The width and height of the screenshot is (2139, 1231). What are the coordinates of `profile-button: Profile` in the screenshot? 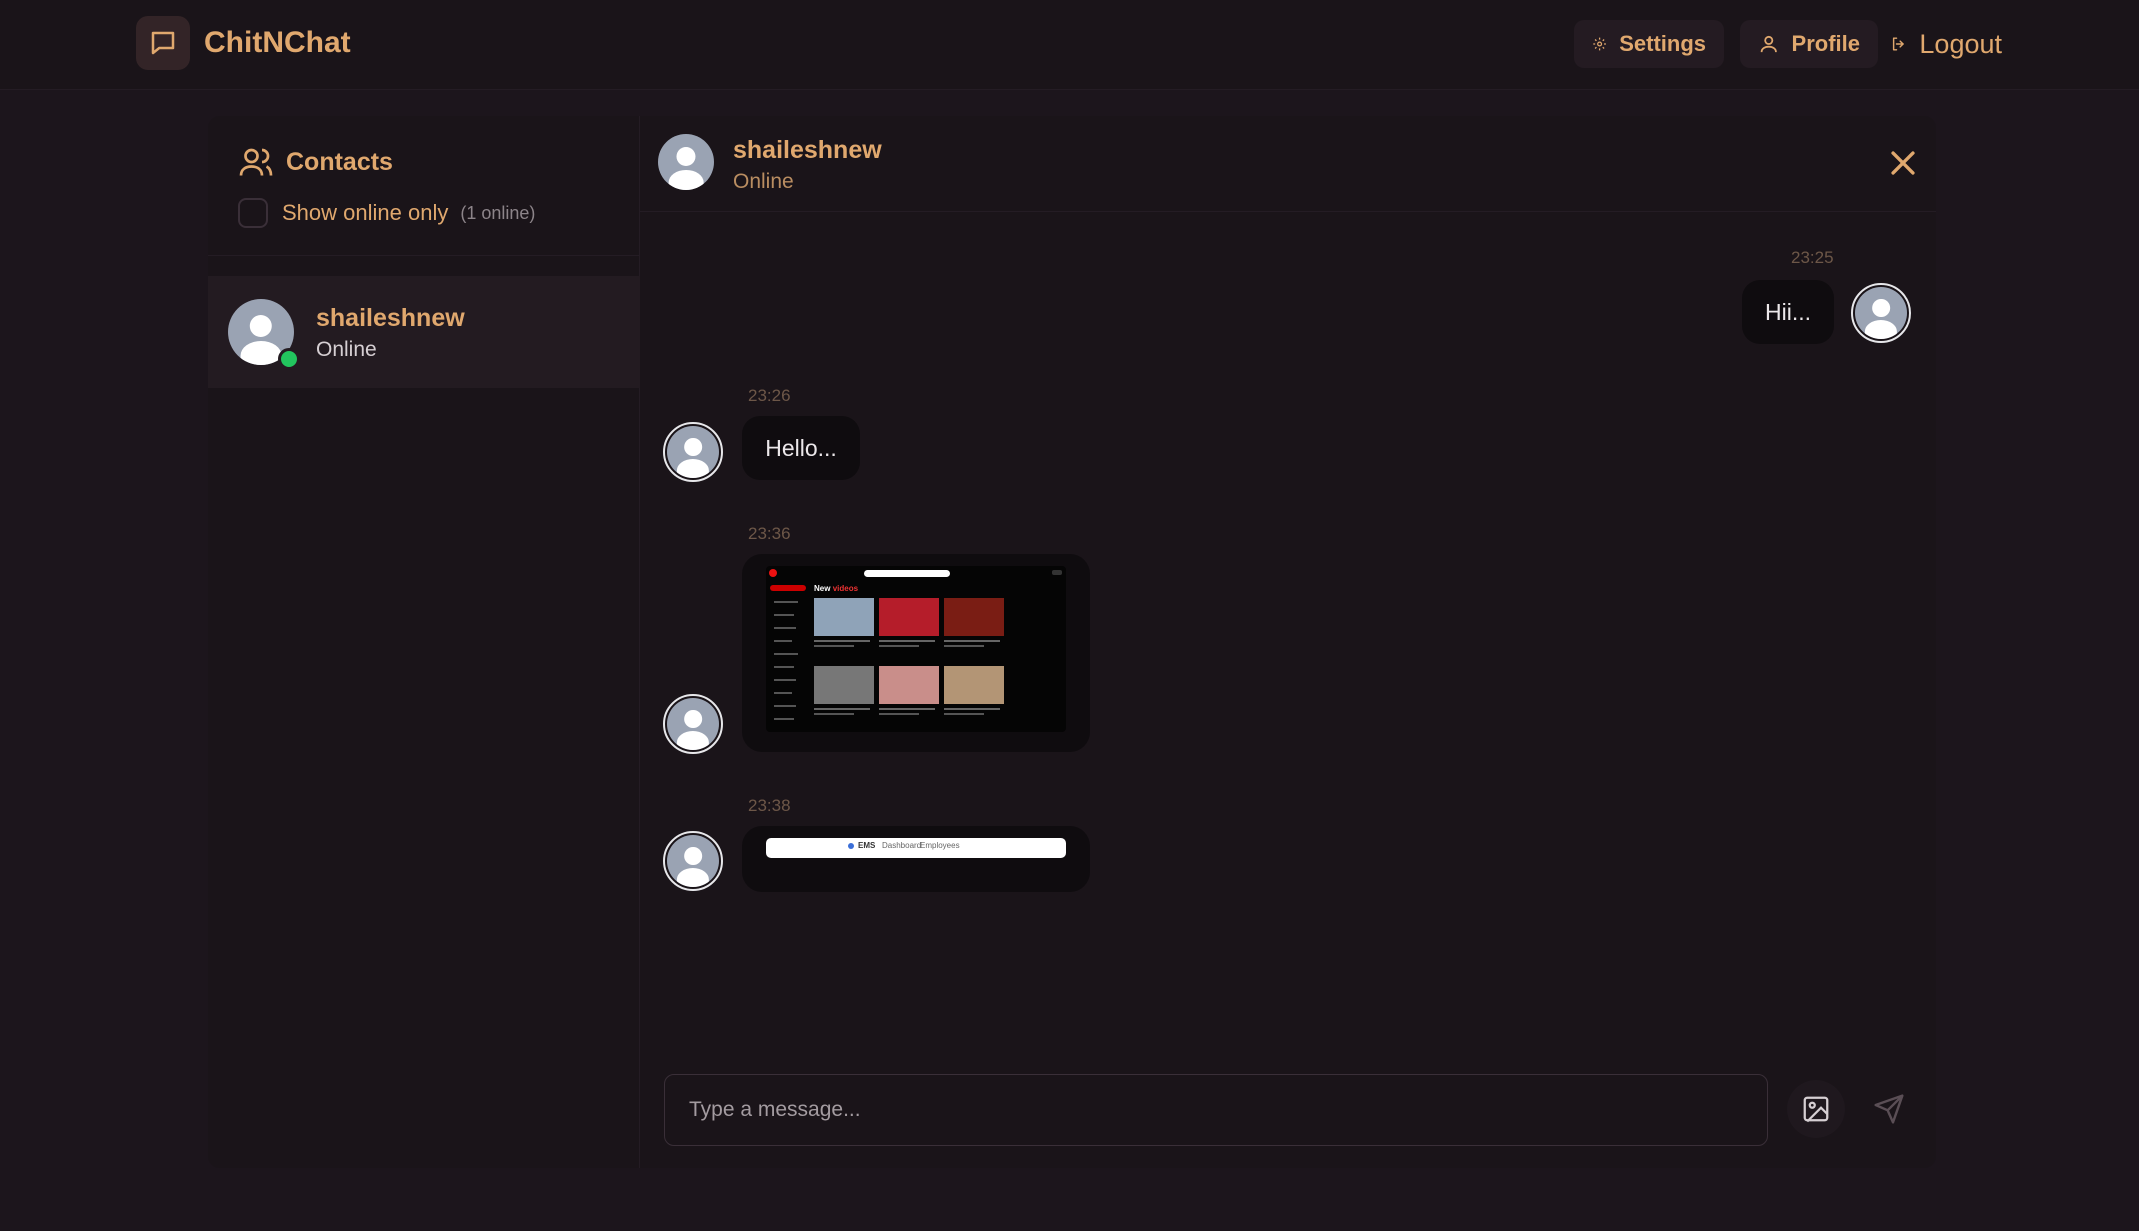 It's located at (1809, 44).